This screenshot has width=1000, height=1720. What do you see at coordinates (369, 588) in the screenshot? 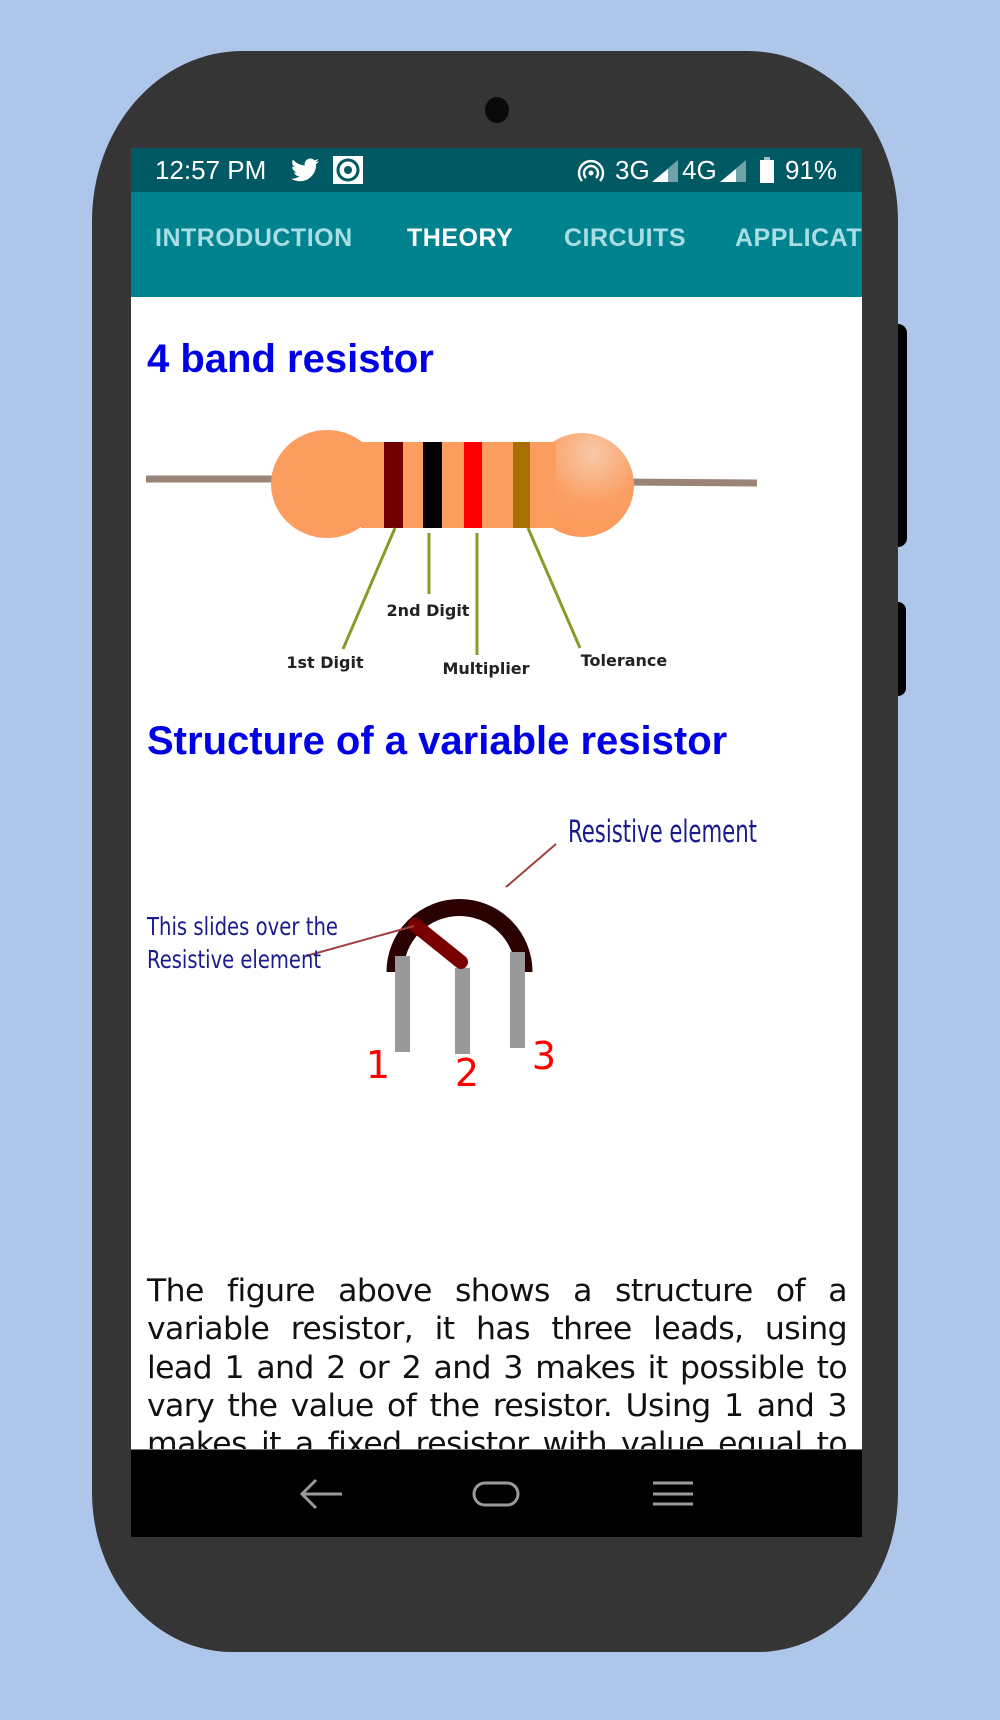
I see `pointer-1st-digit` at bounding box center [369, 588].